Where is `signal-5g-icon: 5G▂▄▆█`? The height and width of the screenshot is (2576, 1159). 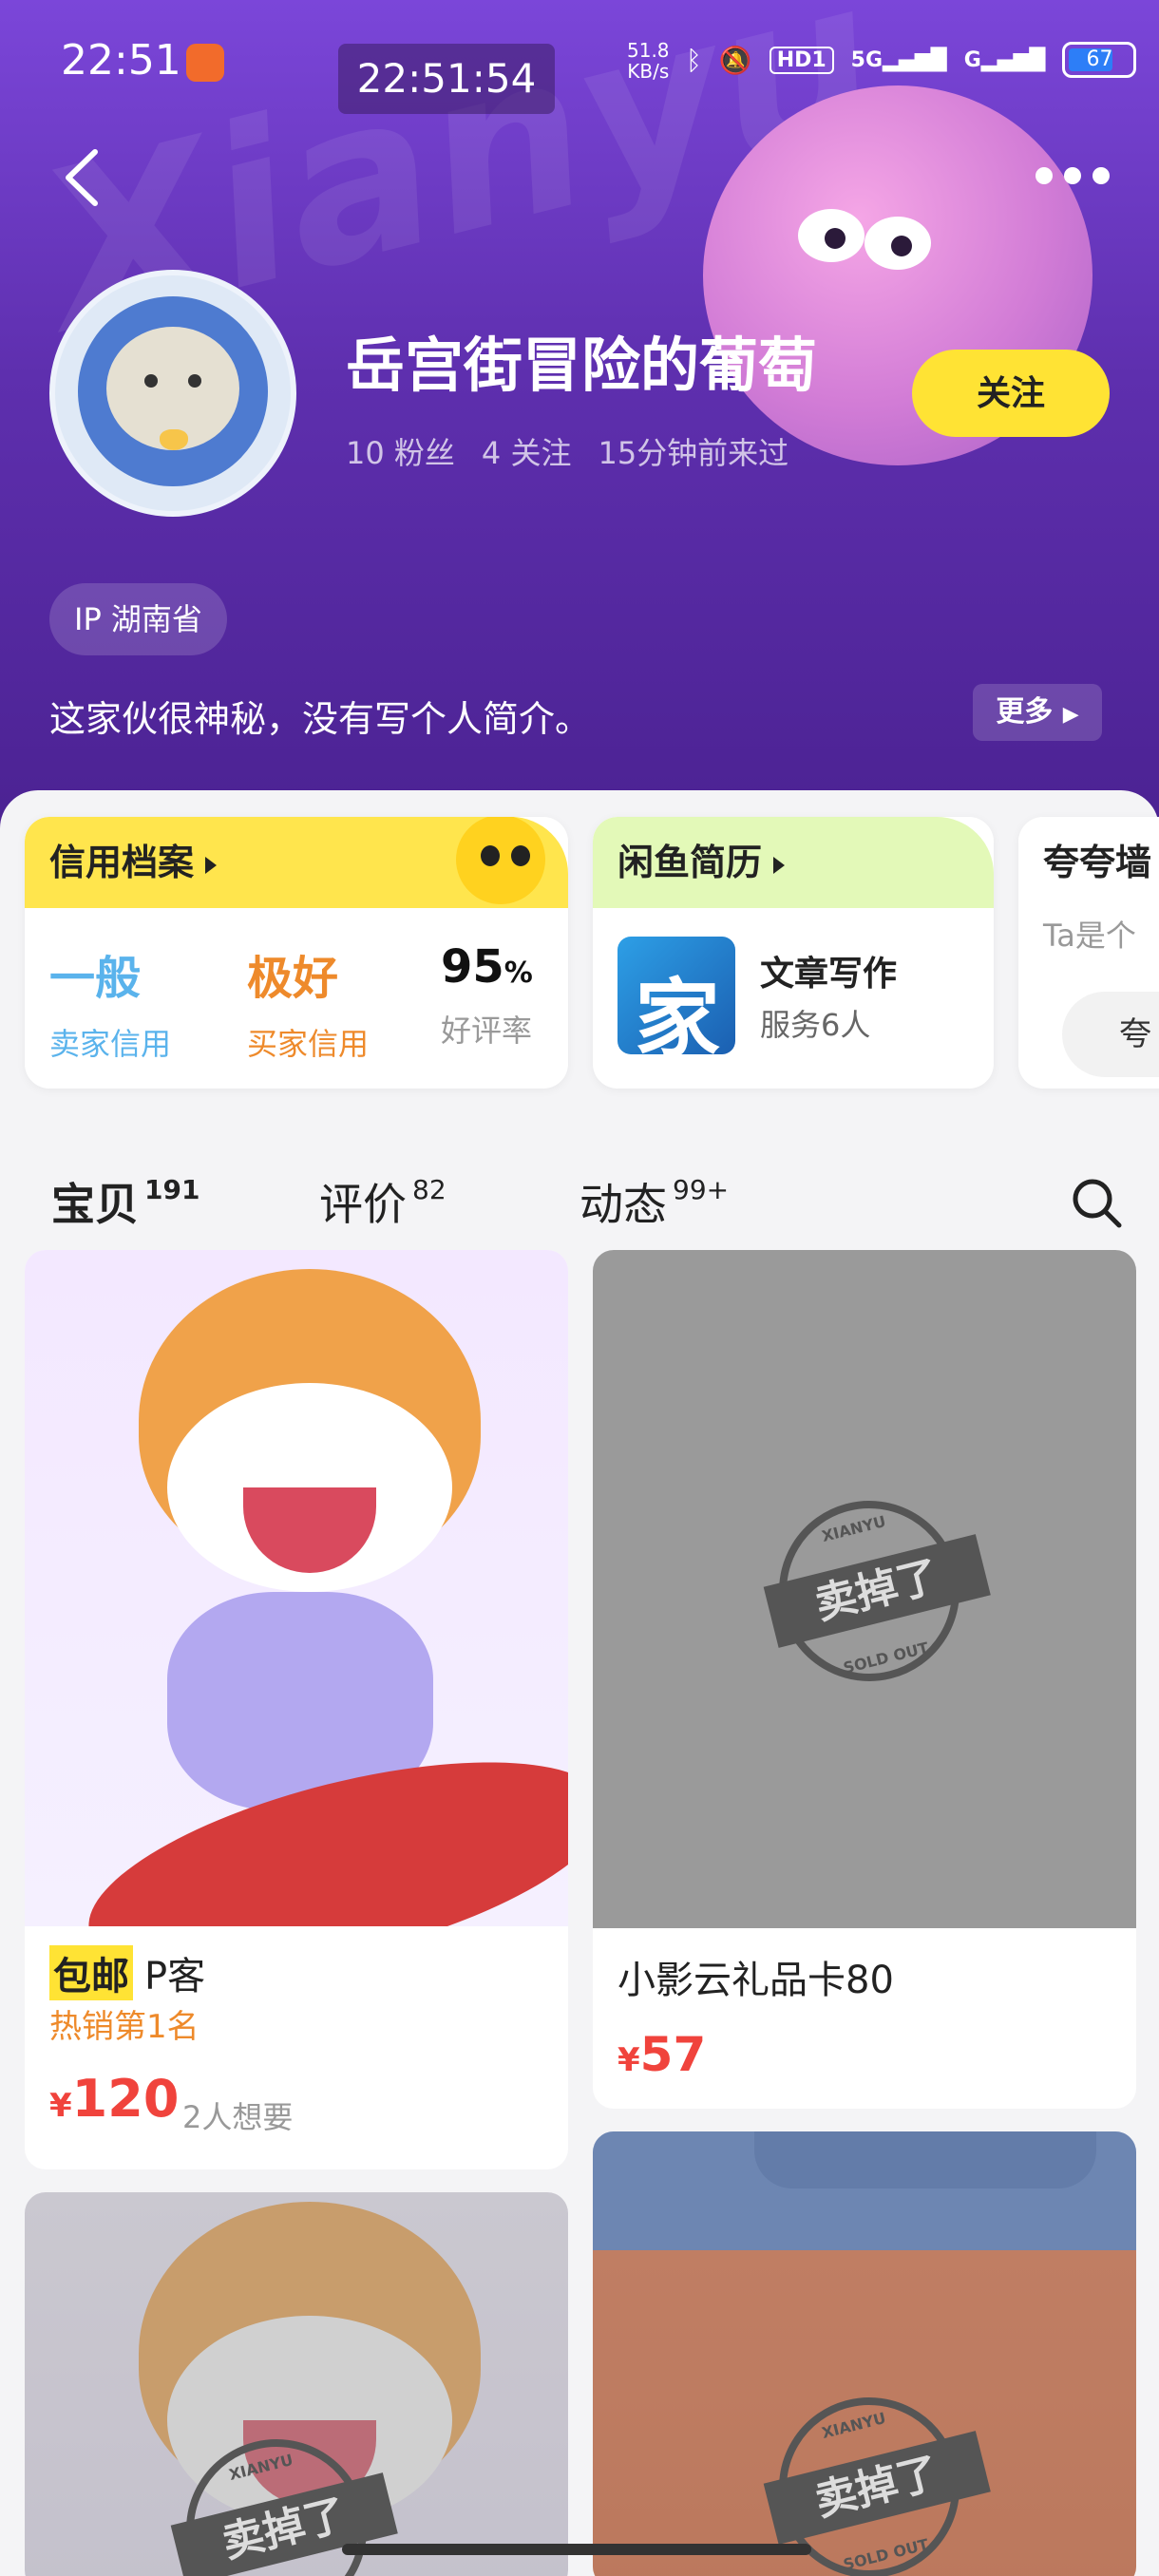 signal-5g-icon: 5G▂▄▆█ is located at coordinates (898, 59).